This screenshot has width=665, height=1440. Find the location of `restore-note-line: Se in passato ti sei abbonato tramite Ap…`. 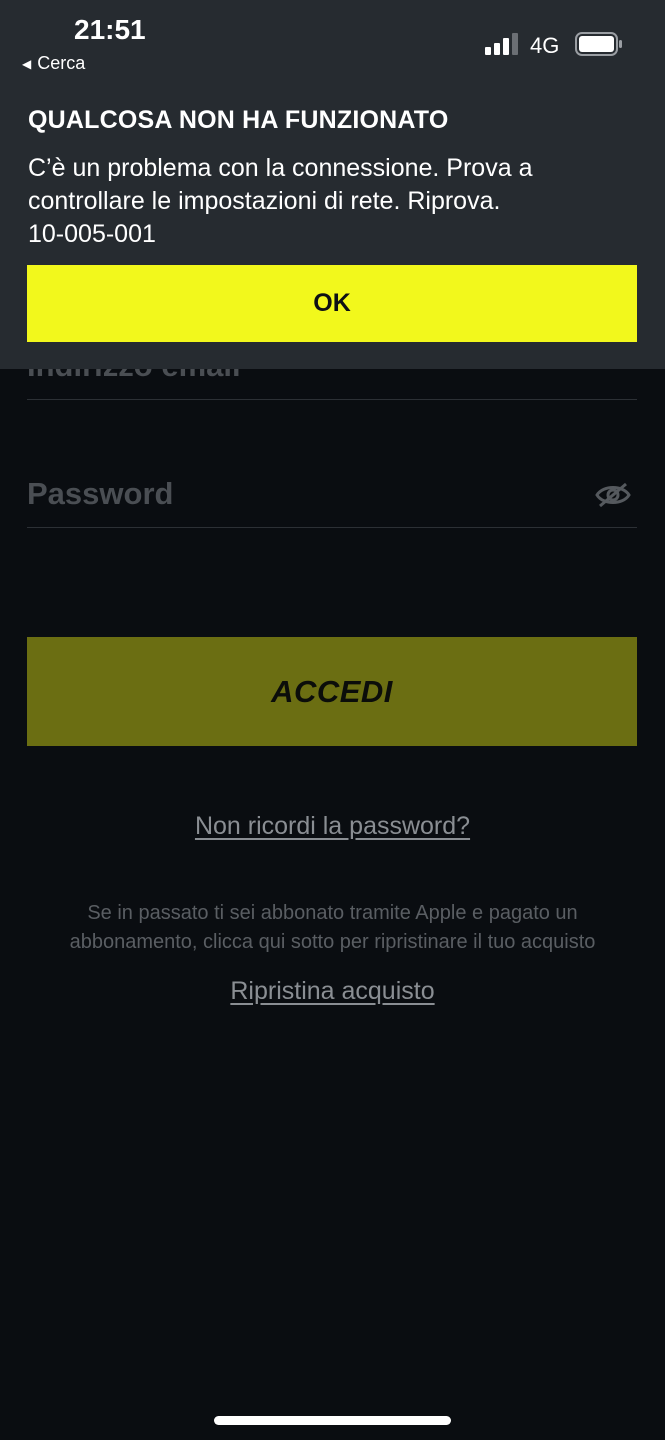

restore-note-line: Se in passato ti sei abbonato tramite Ap… is located at coordinates (332, 913).